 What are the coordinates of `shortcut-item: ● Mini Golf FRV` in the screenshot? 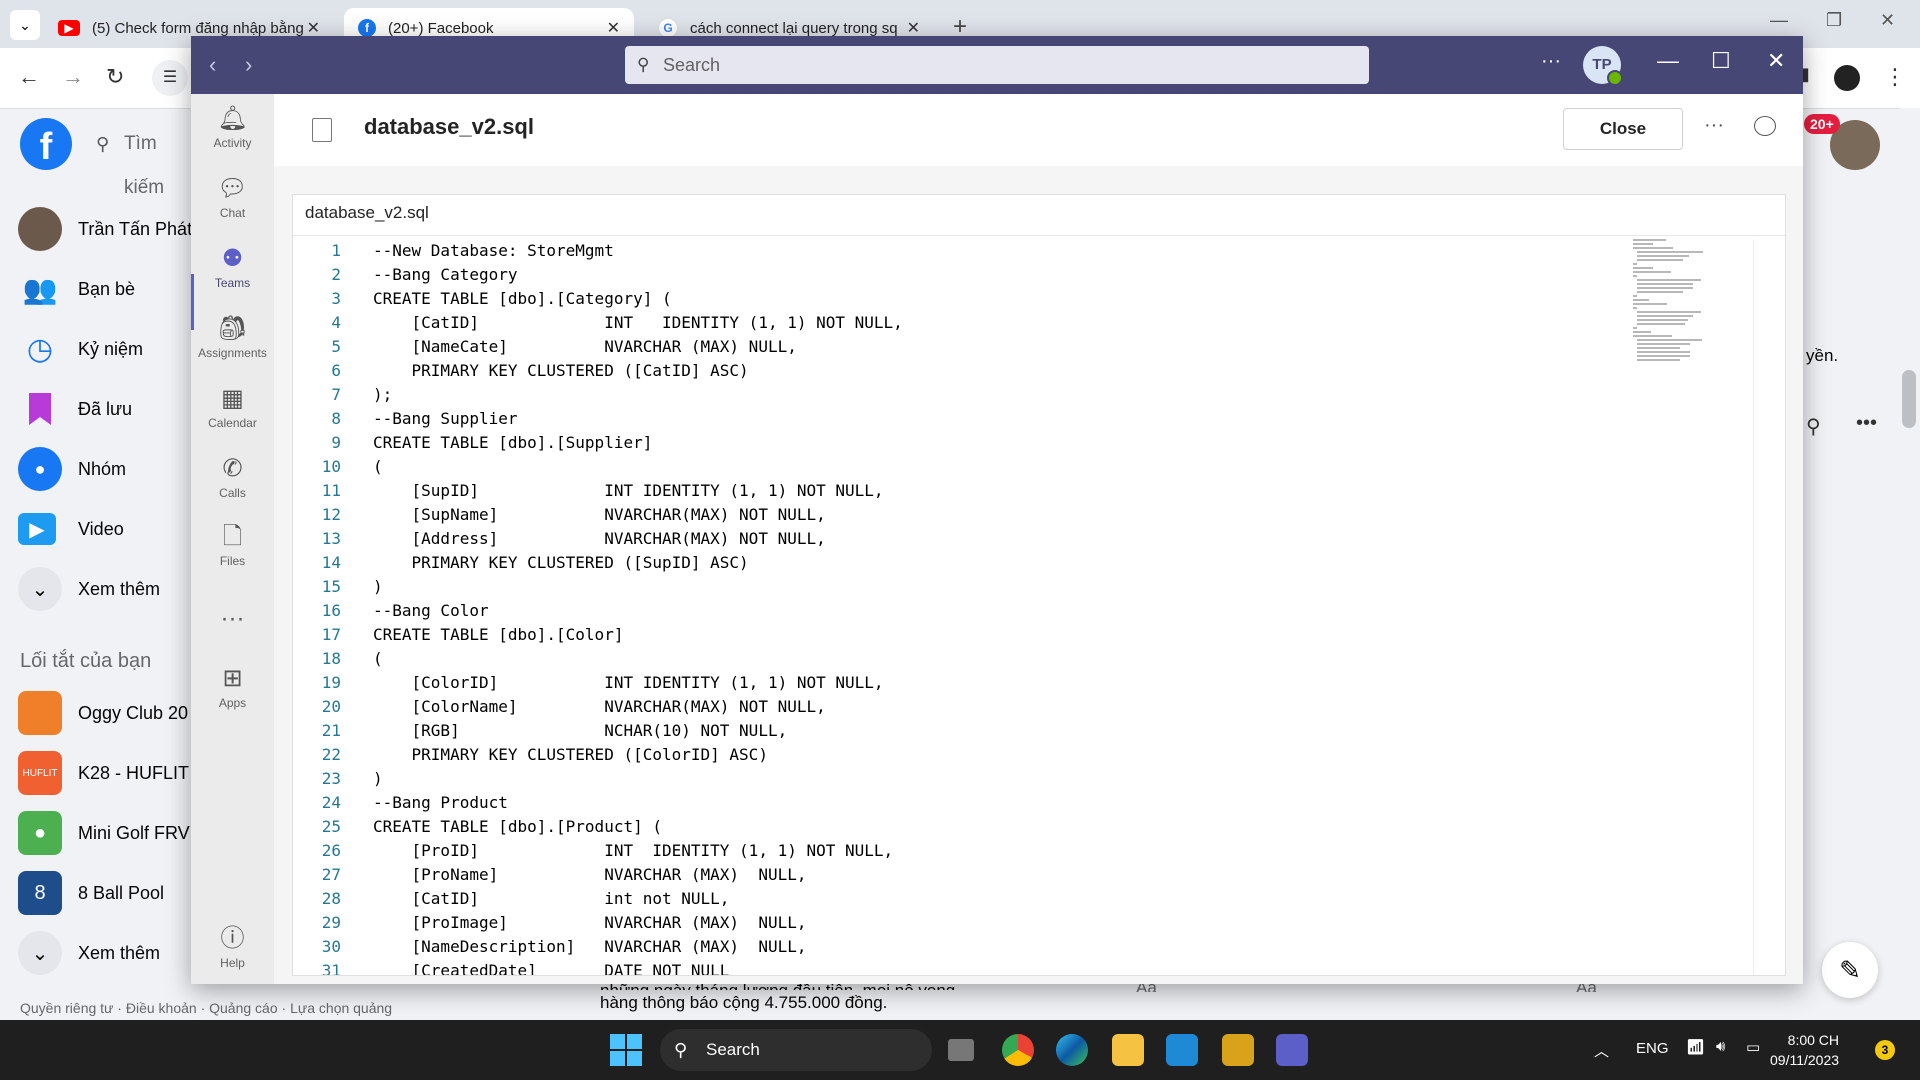 It's located at (104, 833).